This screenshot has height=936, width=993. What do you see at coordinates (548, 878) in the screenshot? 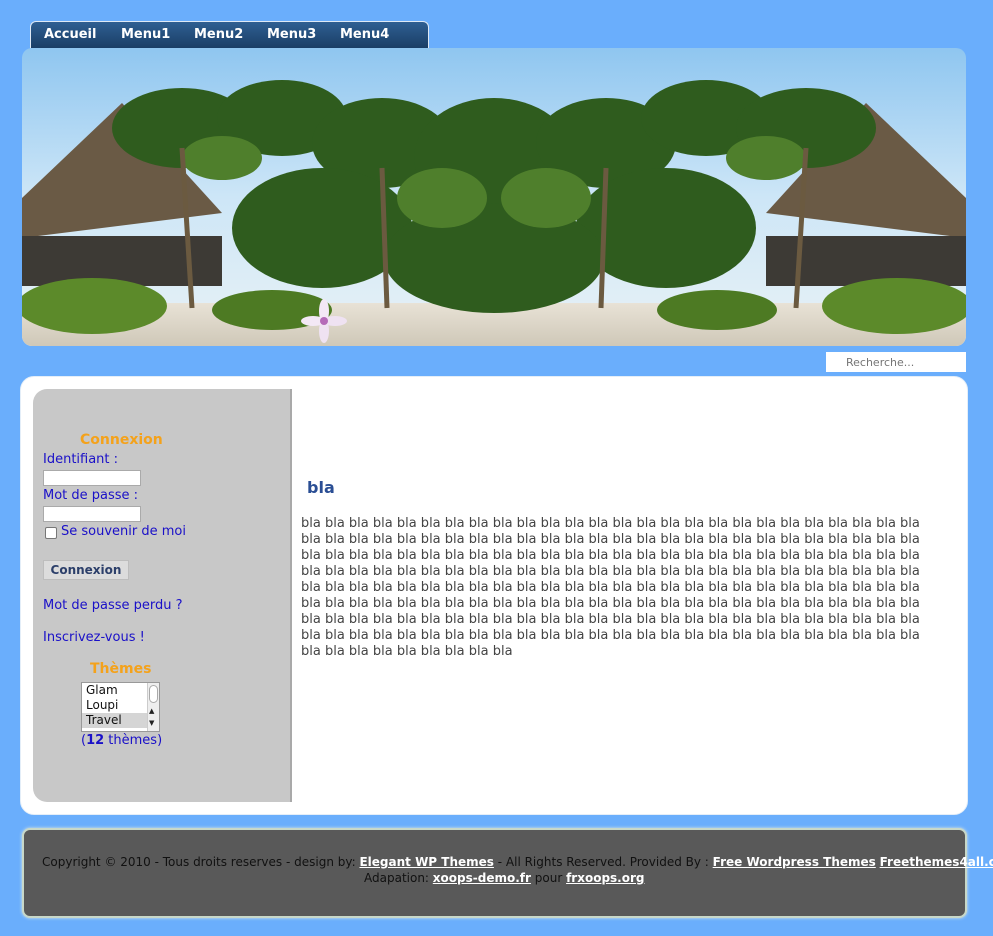
I see `footer-pour: pour` at bounding box center [548, 878].